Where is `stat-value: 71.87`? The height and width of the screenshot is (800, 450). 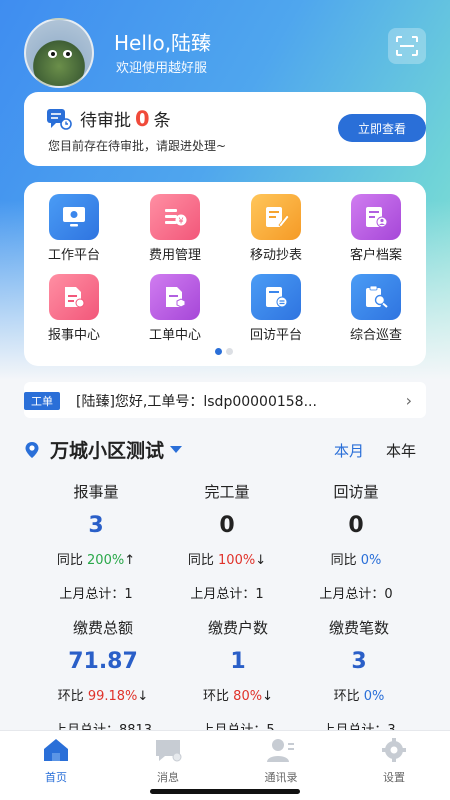
stat-value: 71.87 is located at coordinates (103, 661).